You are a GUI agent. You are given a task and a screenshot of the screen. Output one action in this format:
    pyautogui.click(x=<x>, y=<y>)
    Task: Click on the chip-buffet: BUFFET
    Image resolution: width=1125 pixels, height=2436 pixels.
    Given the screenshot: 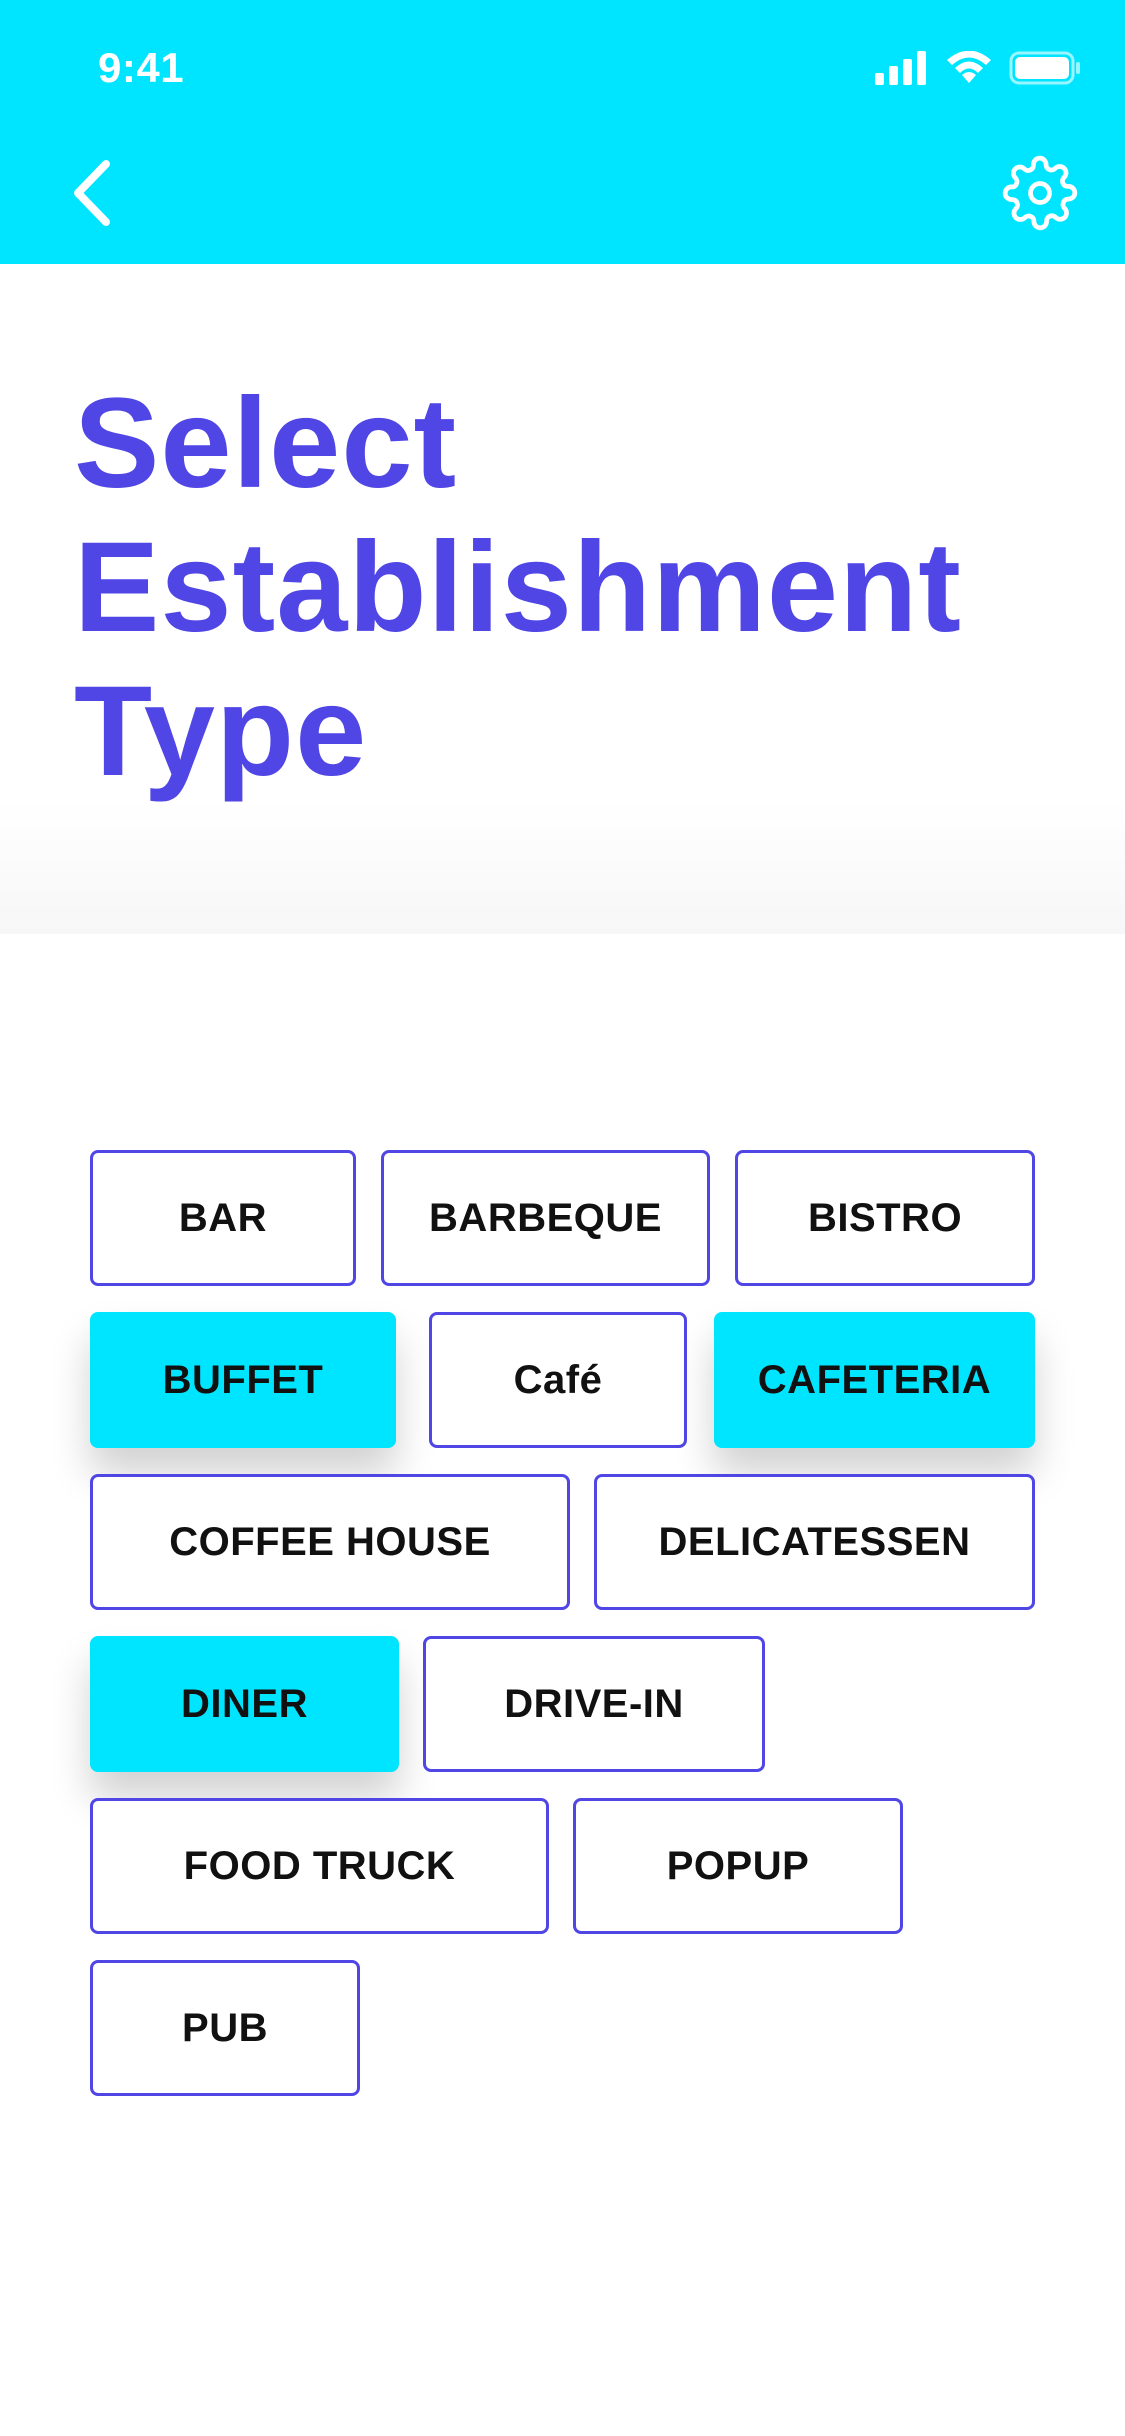 What is the action you would take?
    pyautogui.click(x=243, y=1380)
    